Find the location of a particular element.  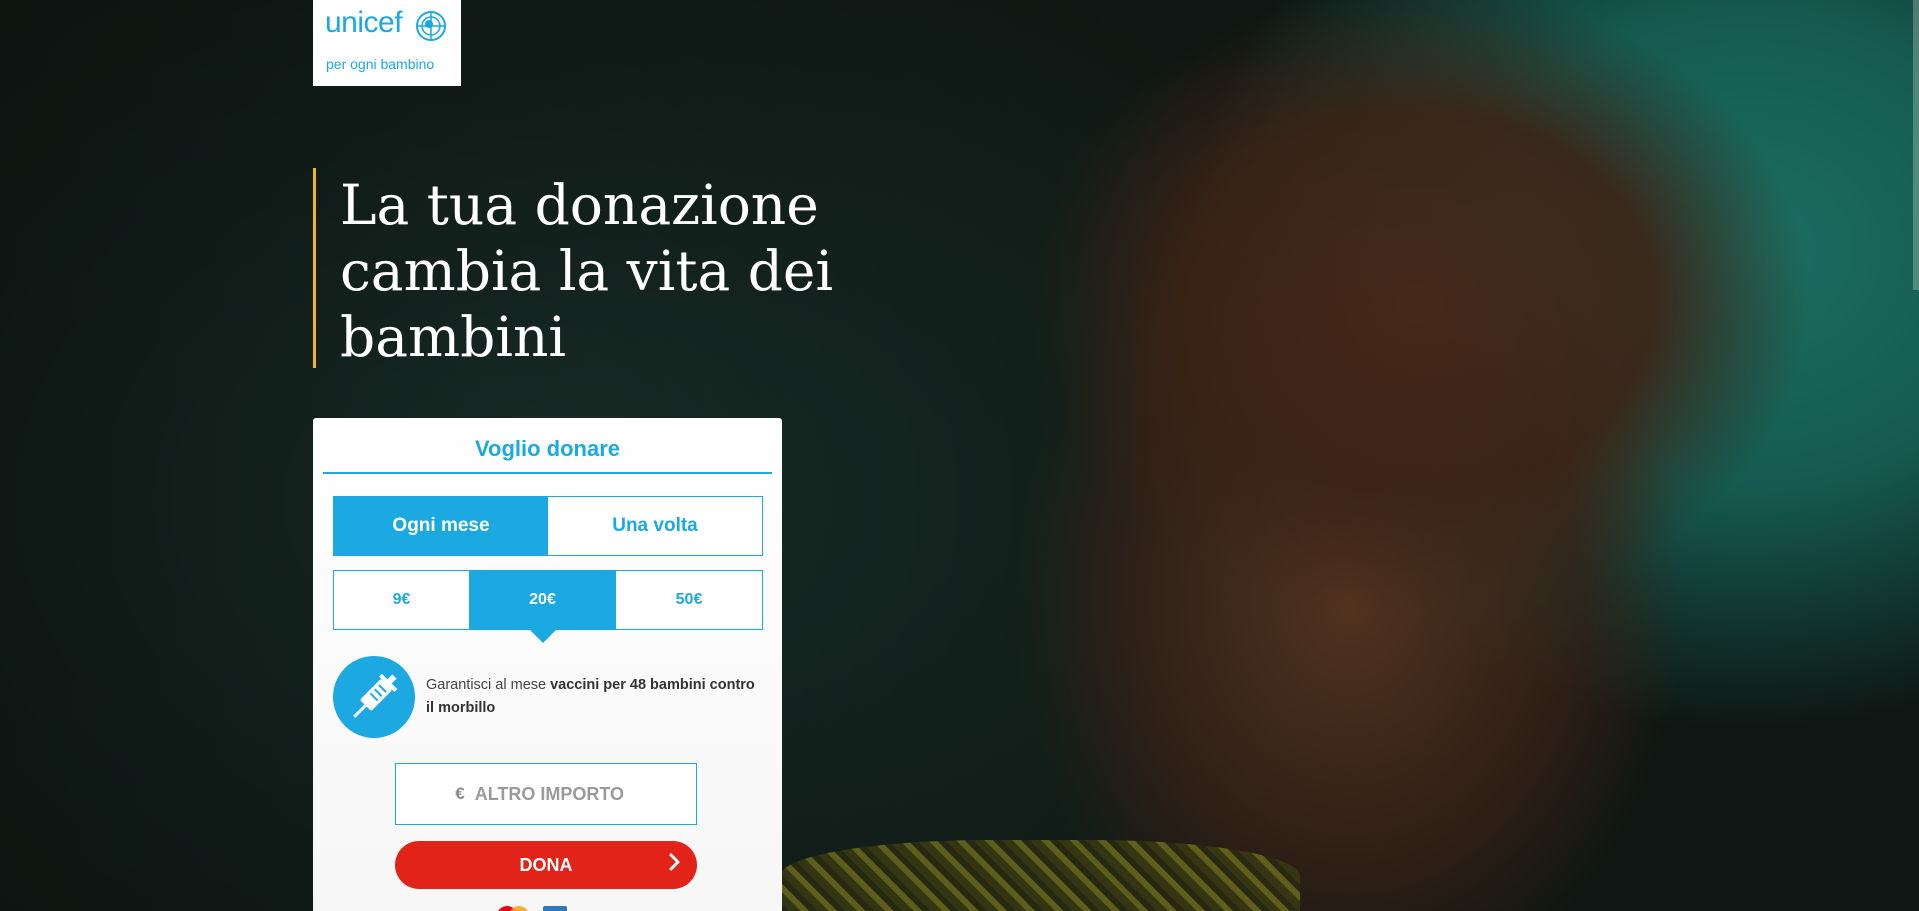

other-amount-input is located at coordinates (554, 794).